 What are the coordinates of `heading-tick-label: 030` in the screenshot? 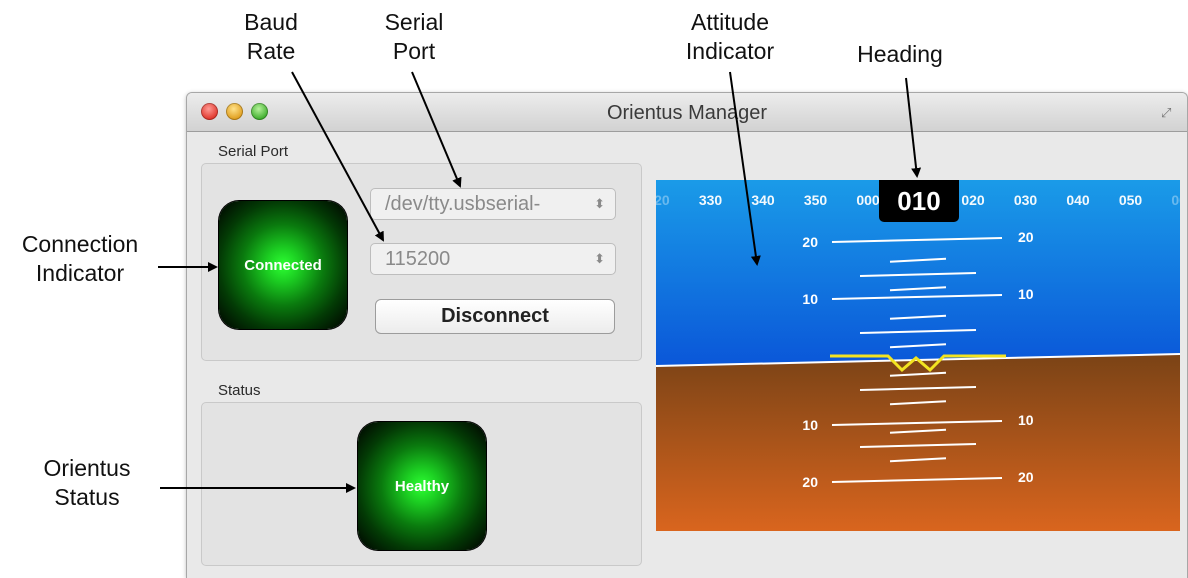 It's located at (1026, 200).